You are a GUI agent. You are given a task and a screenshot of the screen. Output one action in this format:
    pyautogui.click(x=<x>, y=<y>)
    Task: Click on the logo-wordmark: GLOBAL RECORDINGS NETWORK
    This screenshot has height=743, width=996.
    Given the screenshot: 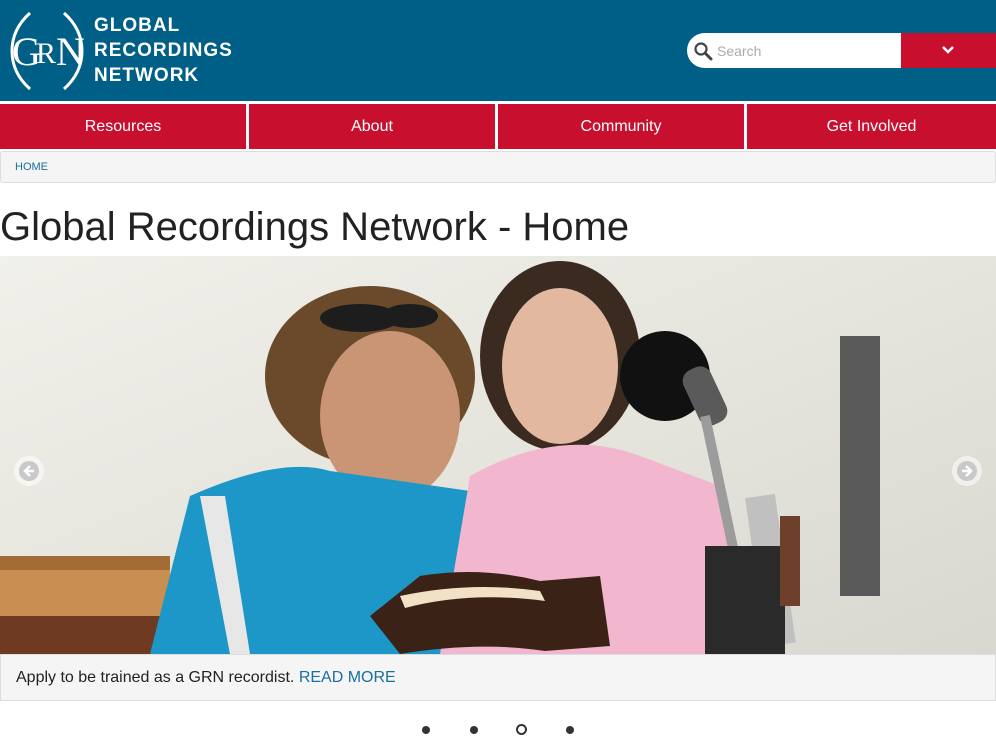 What is the action you would take?
    pyautogui.click(x=163, y=50)
    